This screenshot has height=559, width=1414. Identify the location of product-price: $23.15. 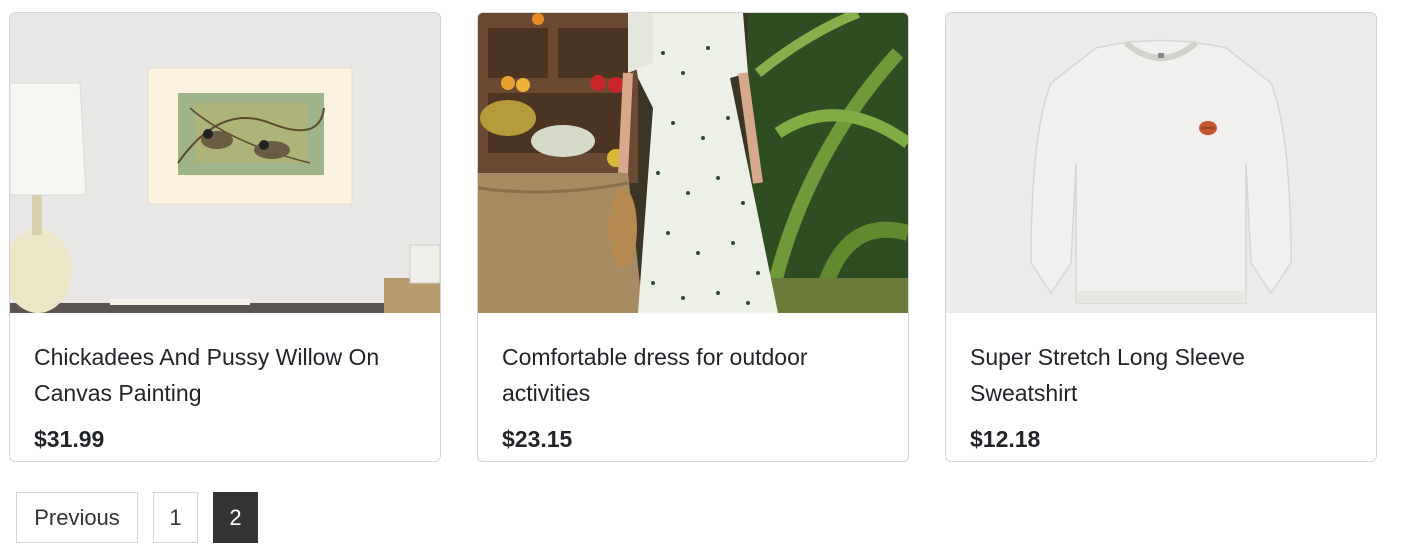
(537, 439).